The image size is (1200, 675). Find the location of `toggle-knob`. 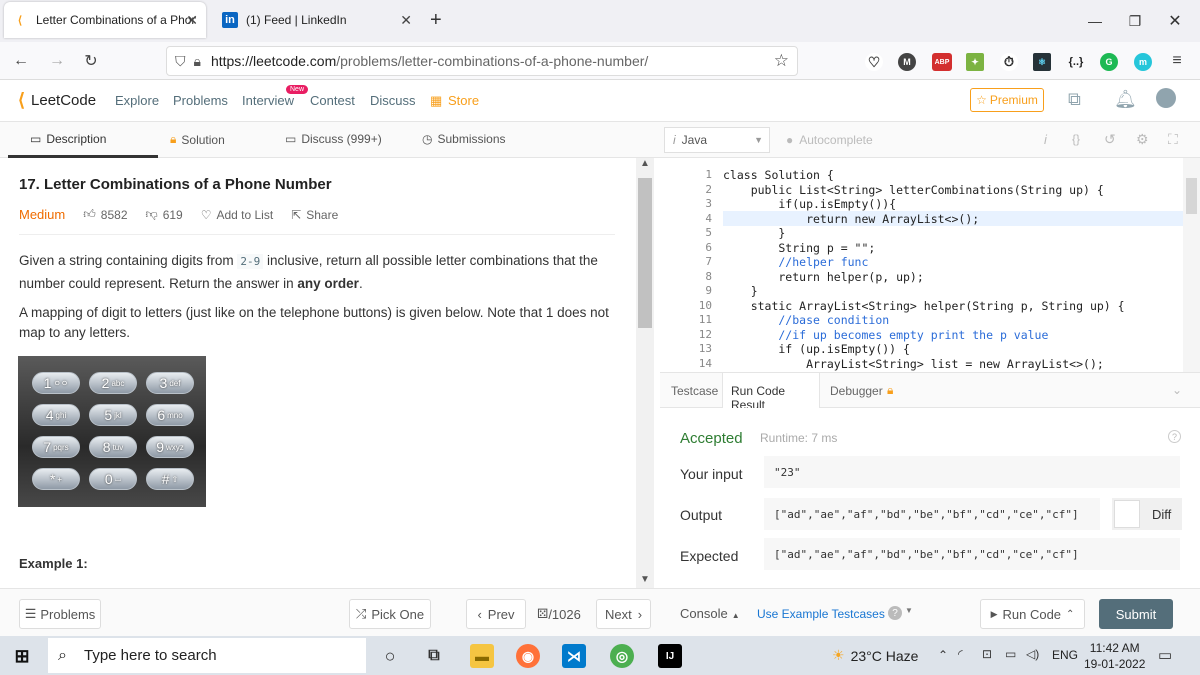

toggle-knob is located at coordinates (1127, 514).